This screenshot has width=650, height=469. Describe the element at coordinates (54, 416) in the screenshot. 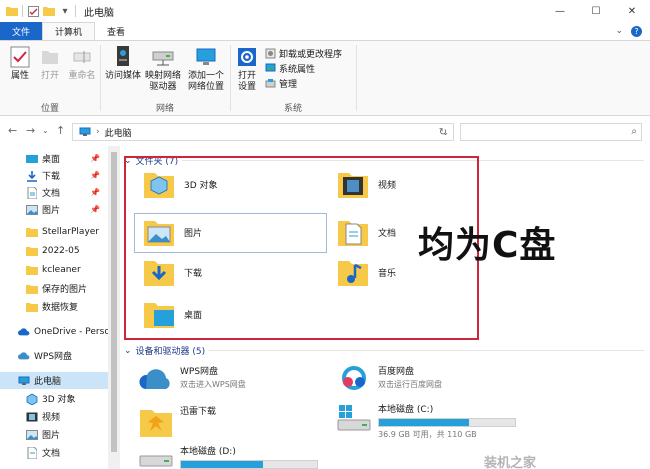

I see `sidebar-item-videos: 视频` at that location.